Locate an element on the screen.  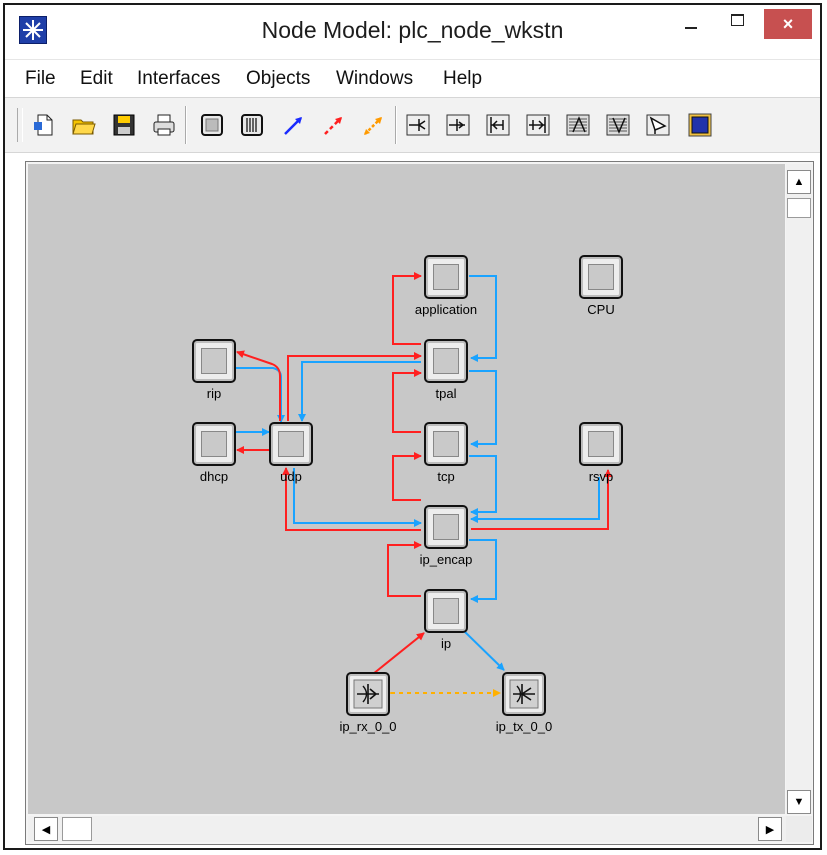
open-folder-icon is located at coordinates (84, 125).